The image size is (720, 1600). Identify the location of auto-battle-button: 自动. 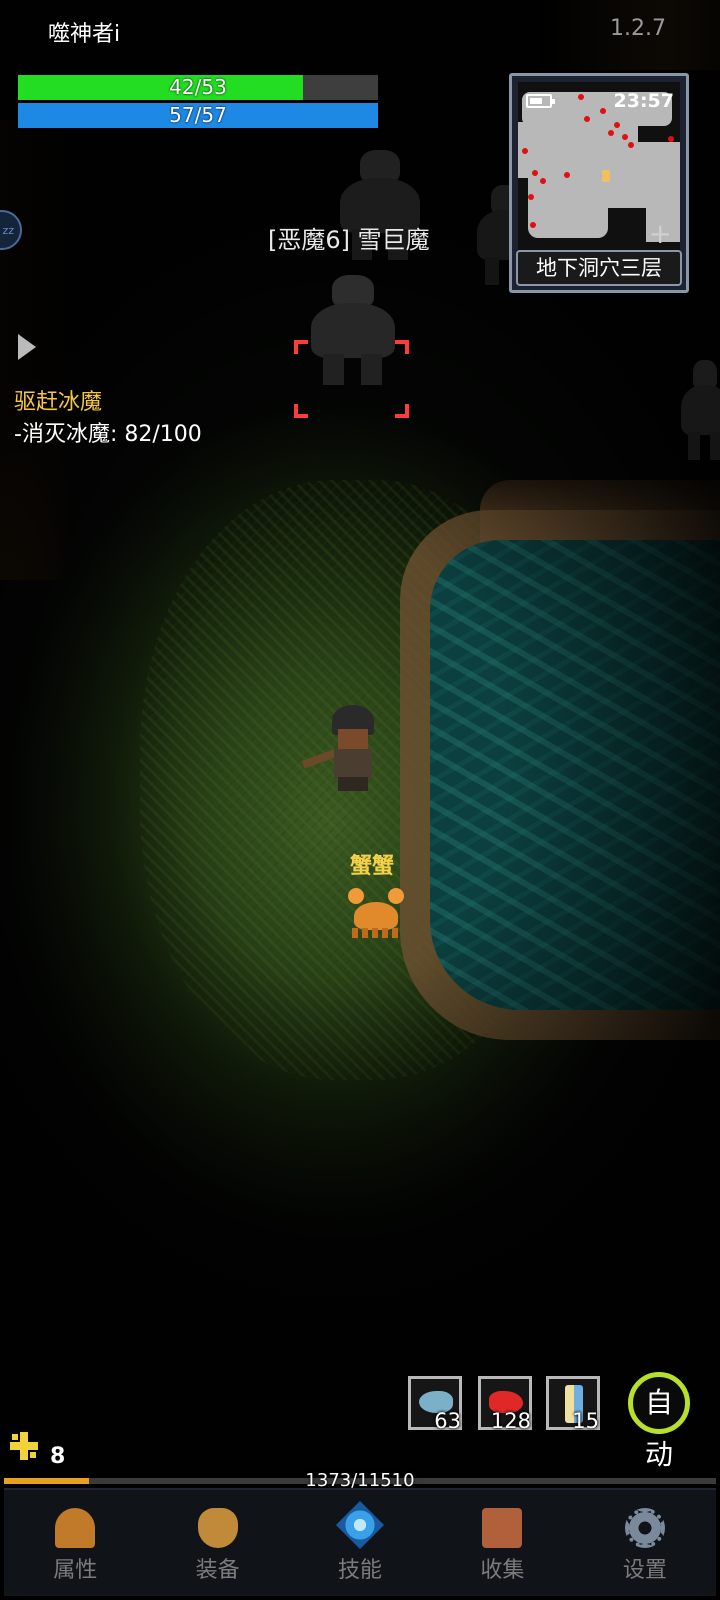
(659, 1421).